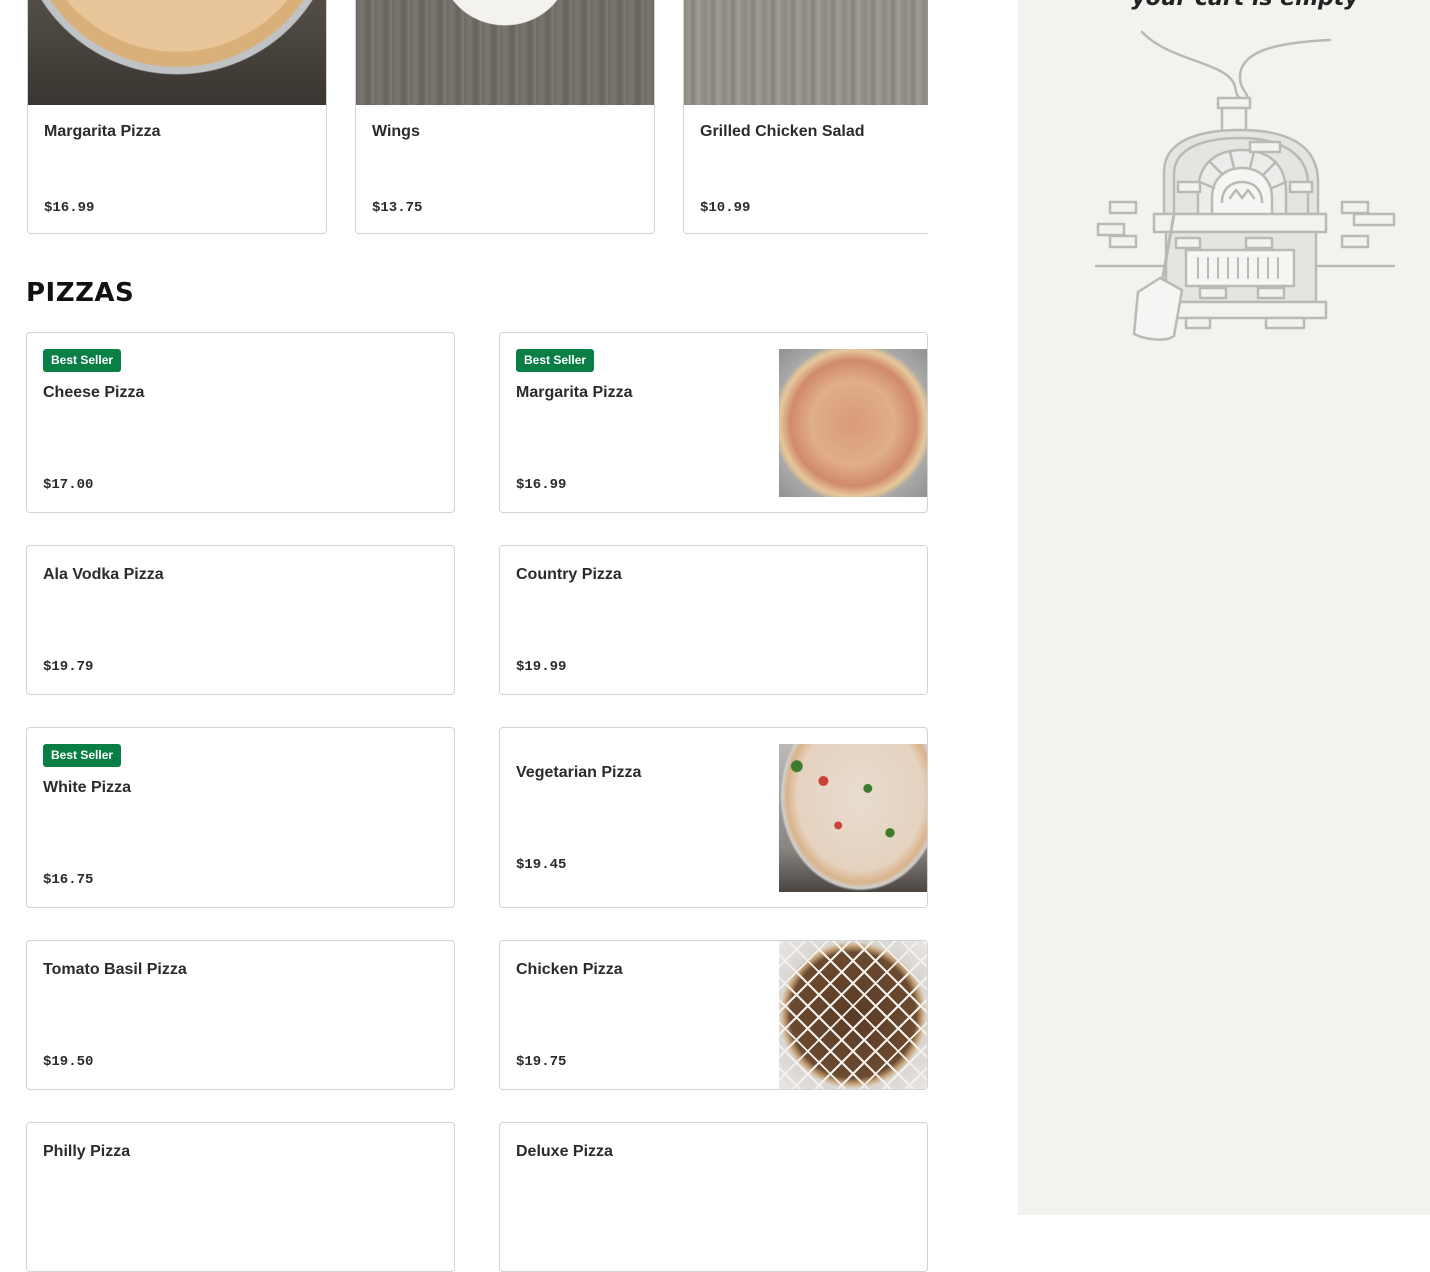 The image size is (1430, 1272). I want to click on featured-item-price: $13.75, so click(397, 208).